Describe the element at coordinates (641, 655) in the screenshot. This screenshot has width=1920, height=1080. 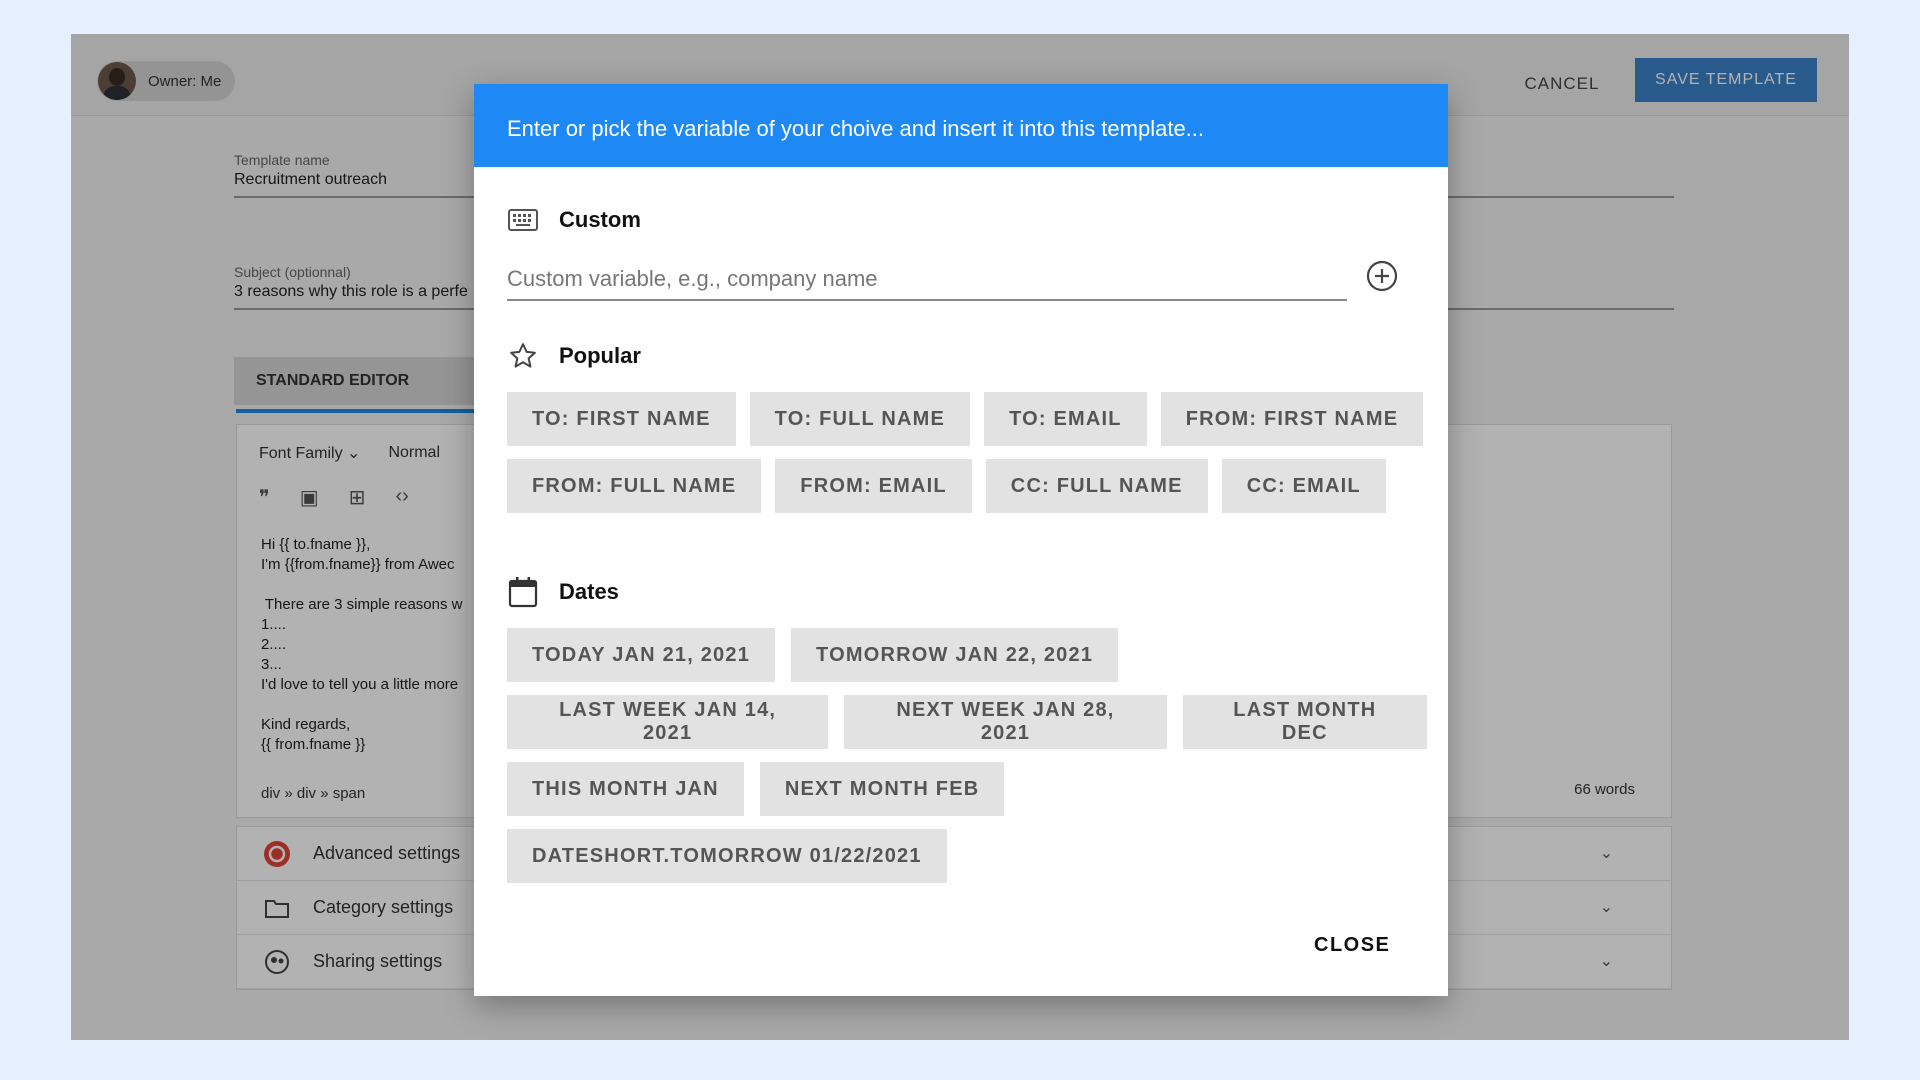
I see `variable-chip: TODAY JAN 21, 2021` at that location.